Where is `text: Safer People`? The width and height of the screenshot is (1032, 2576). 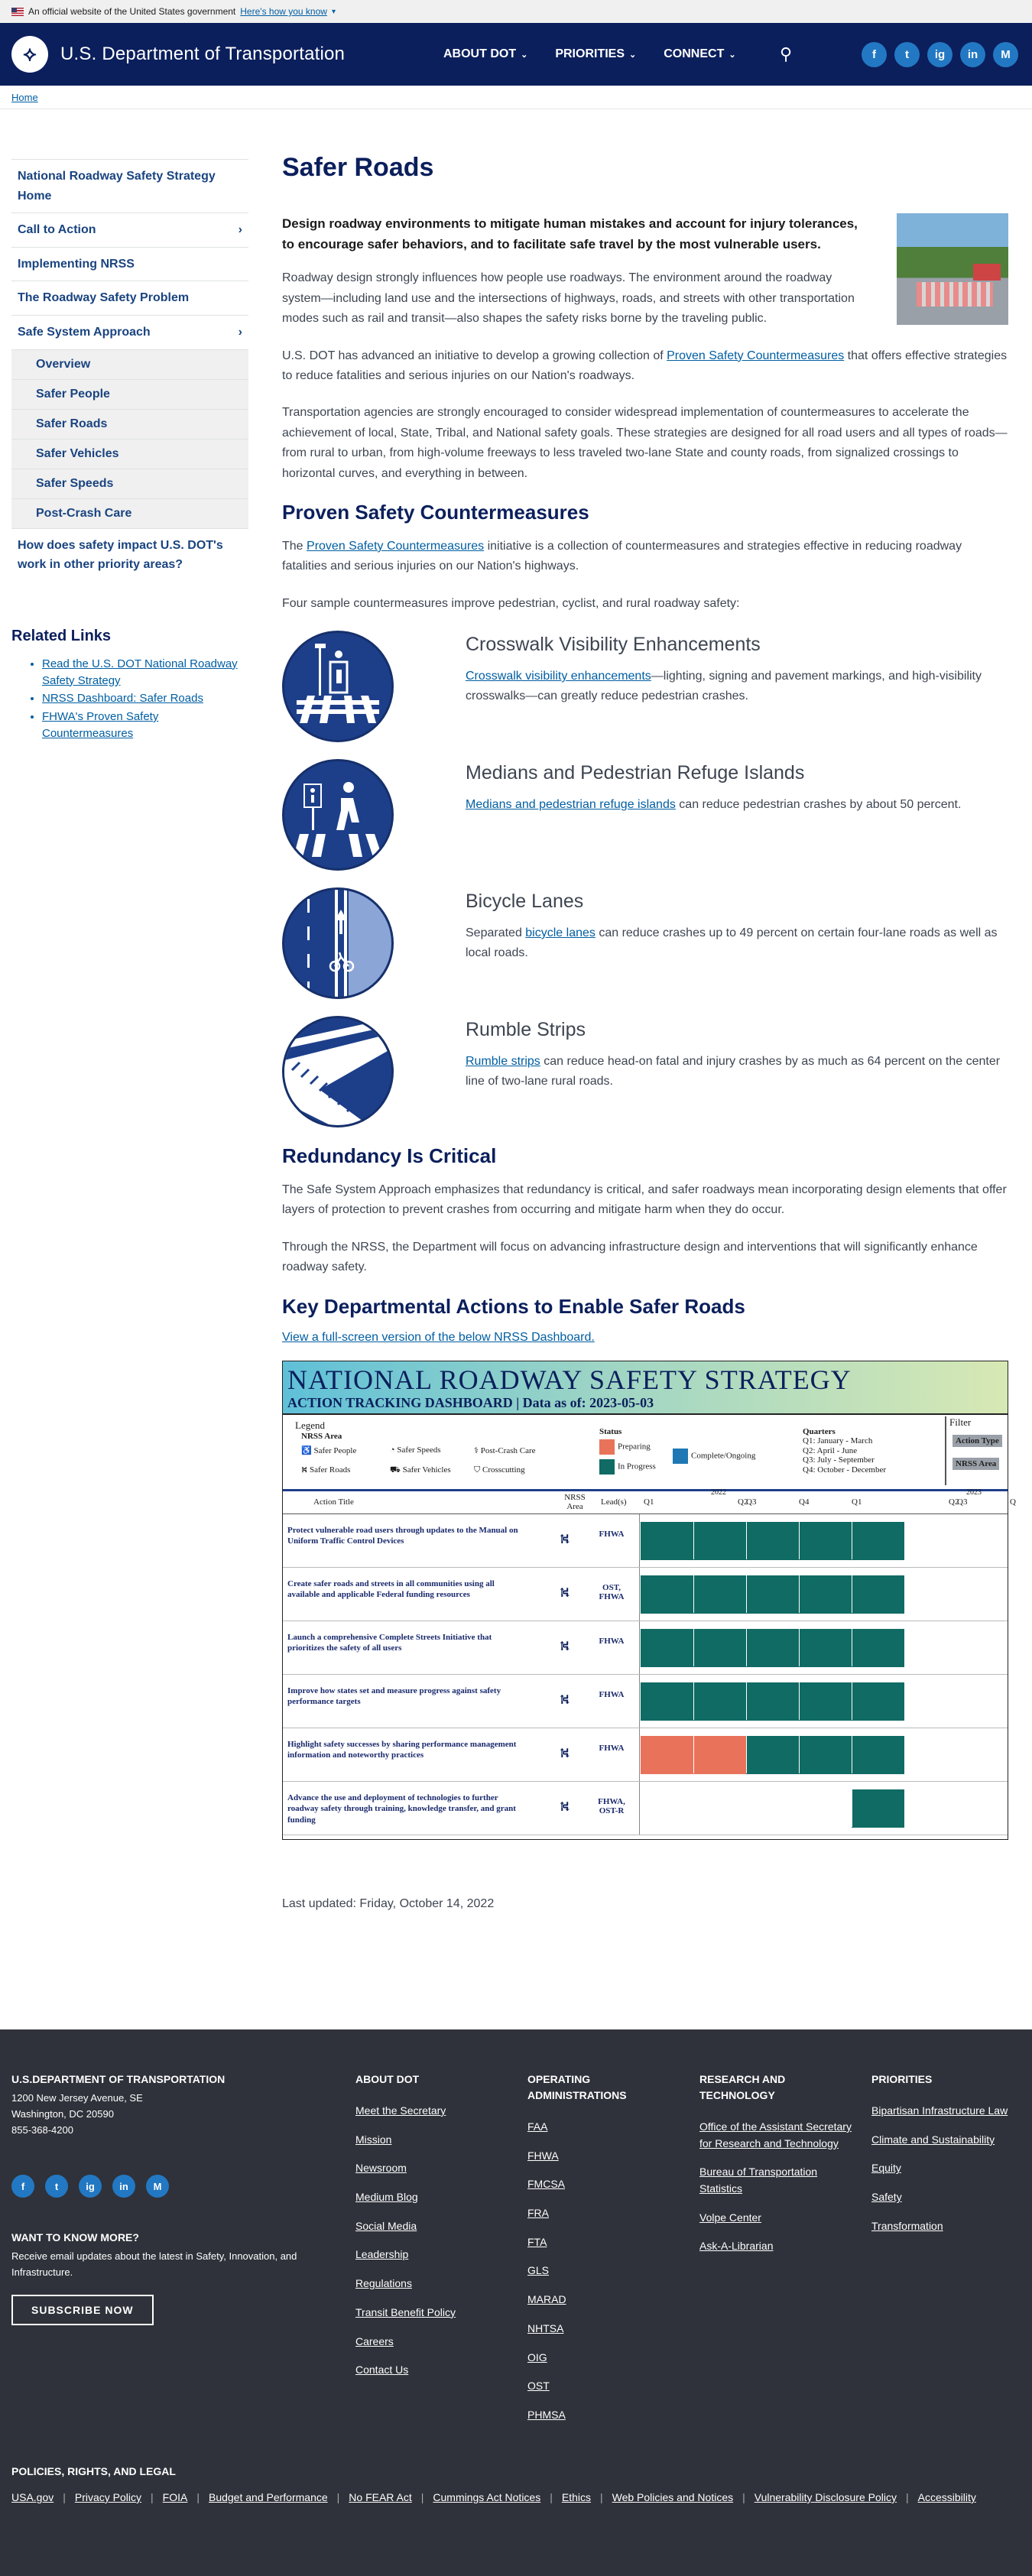 text: Safer People is located at coordinates (335, 1450).